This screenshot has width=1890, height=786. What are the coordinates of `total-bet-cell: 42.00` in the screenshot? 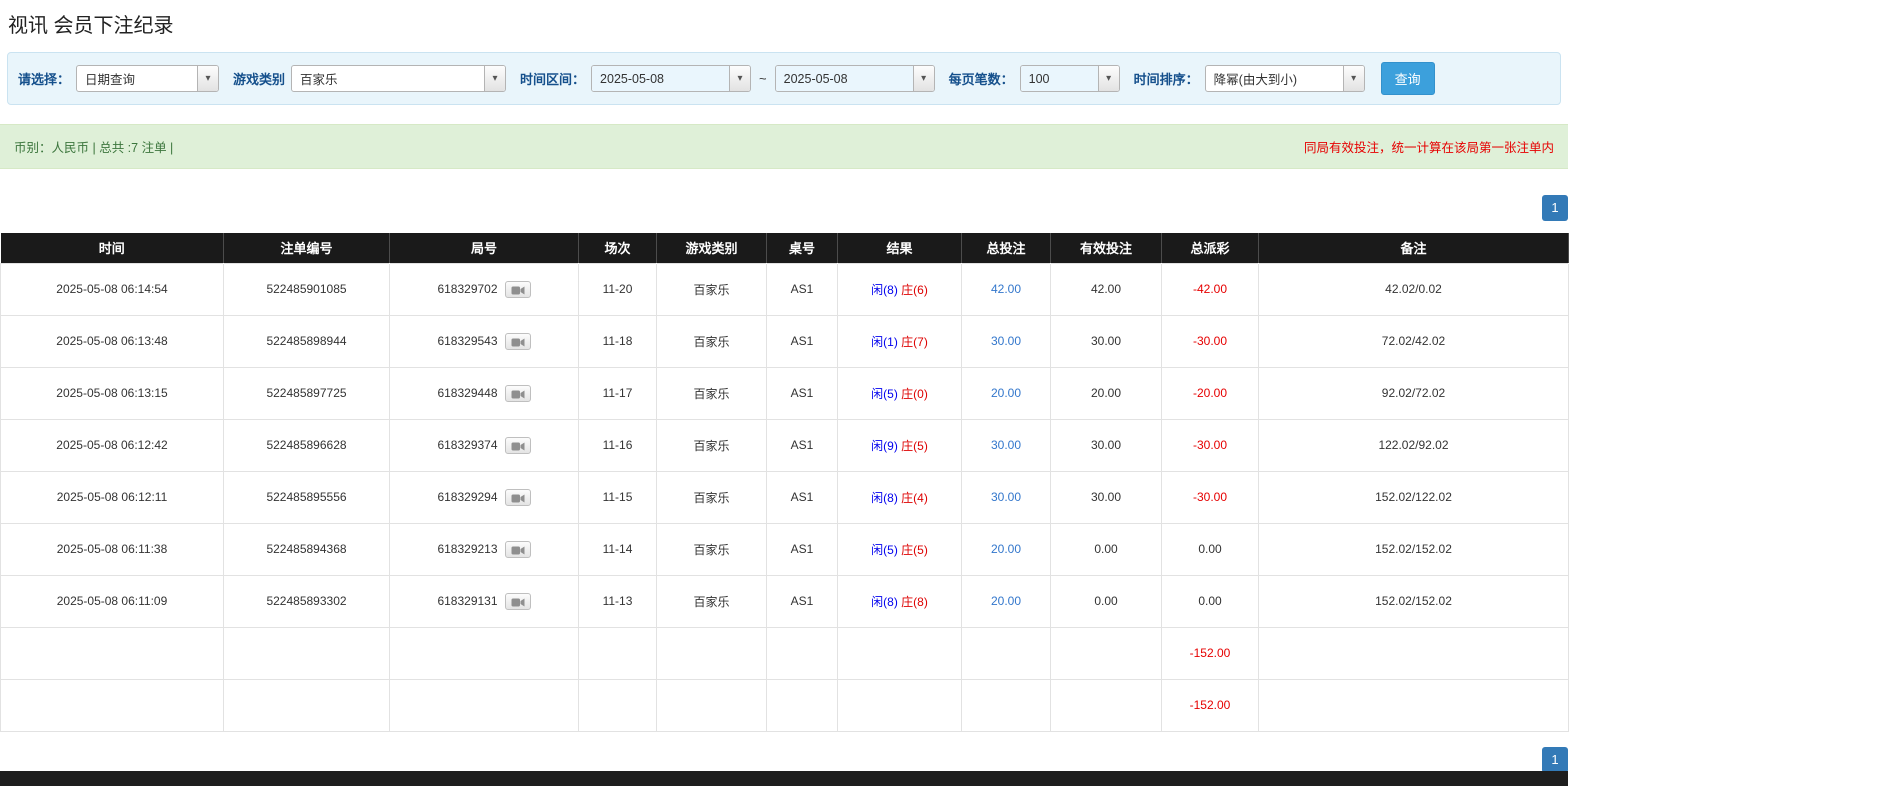 It's located at (1006, 289).